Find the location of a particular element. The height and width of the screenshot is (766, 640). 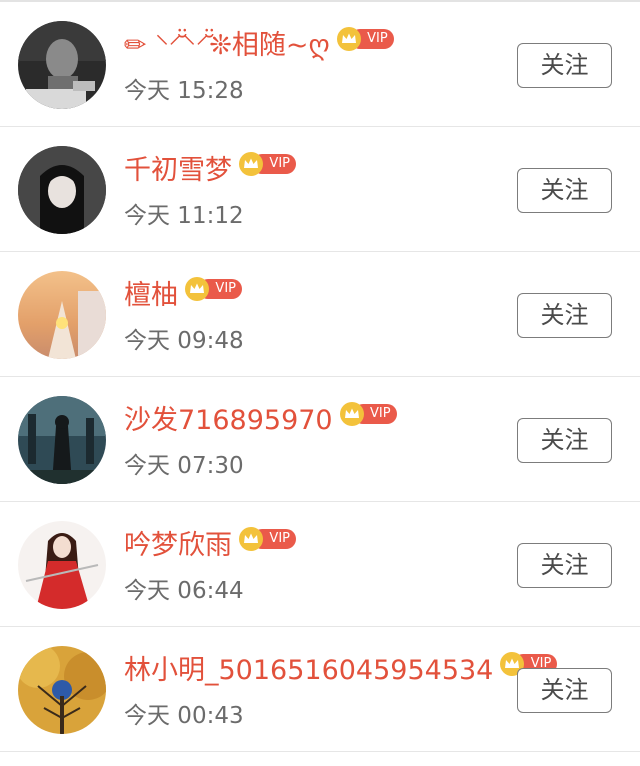

name-line: 沙发716895970 VIP is located at coordinates (261, 421).